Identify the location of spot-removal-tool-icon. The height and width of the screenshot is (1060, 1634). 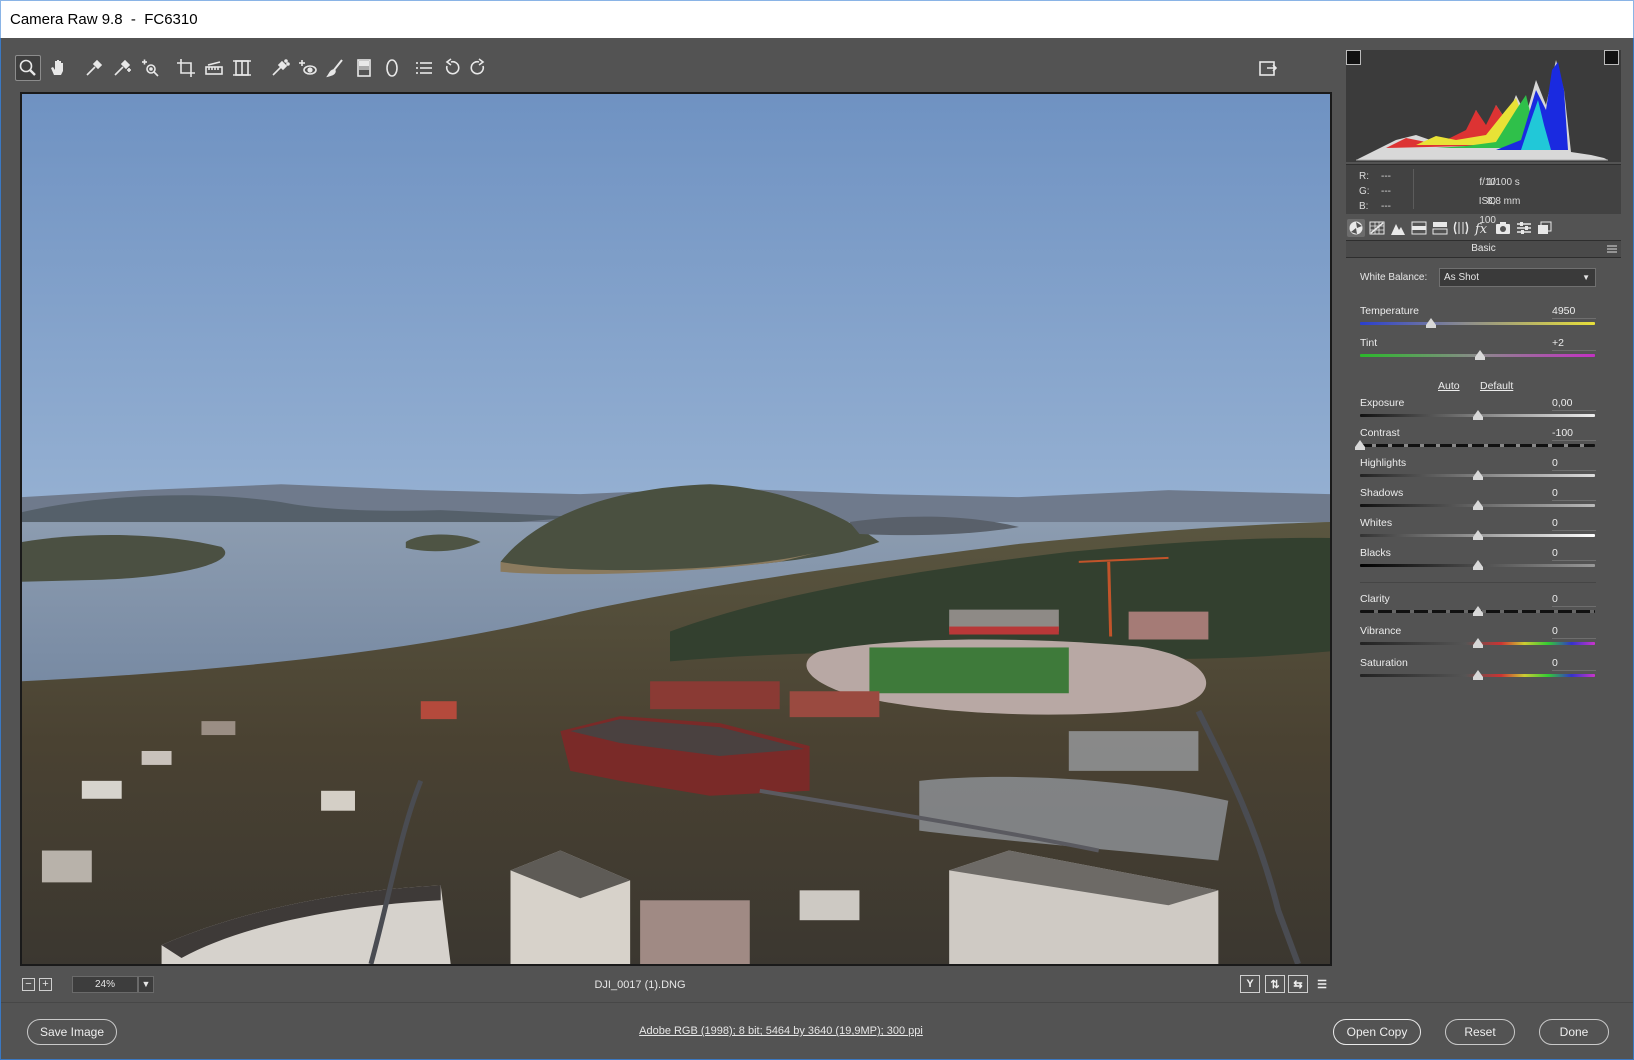
(280, 68).